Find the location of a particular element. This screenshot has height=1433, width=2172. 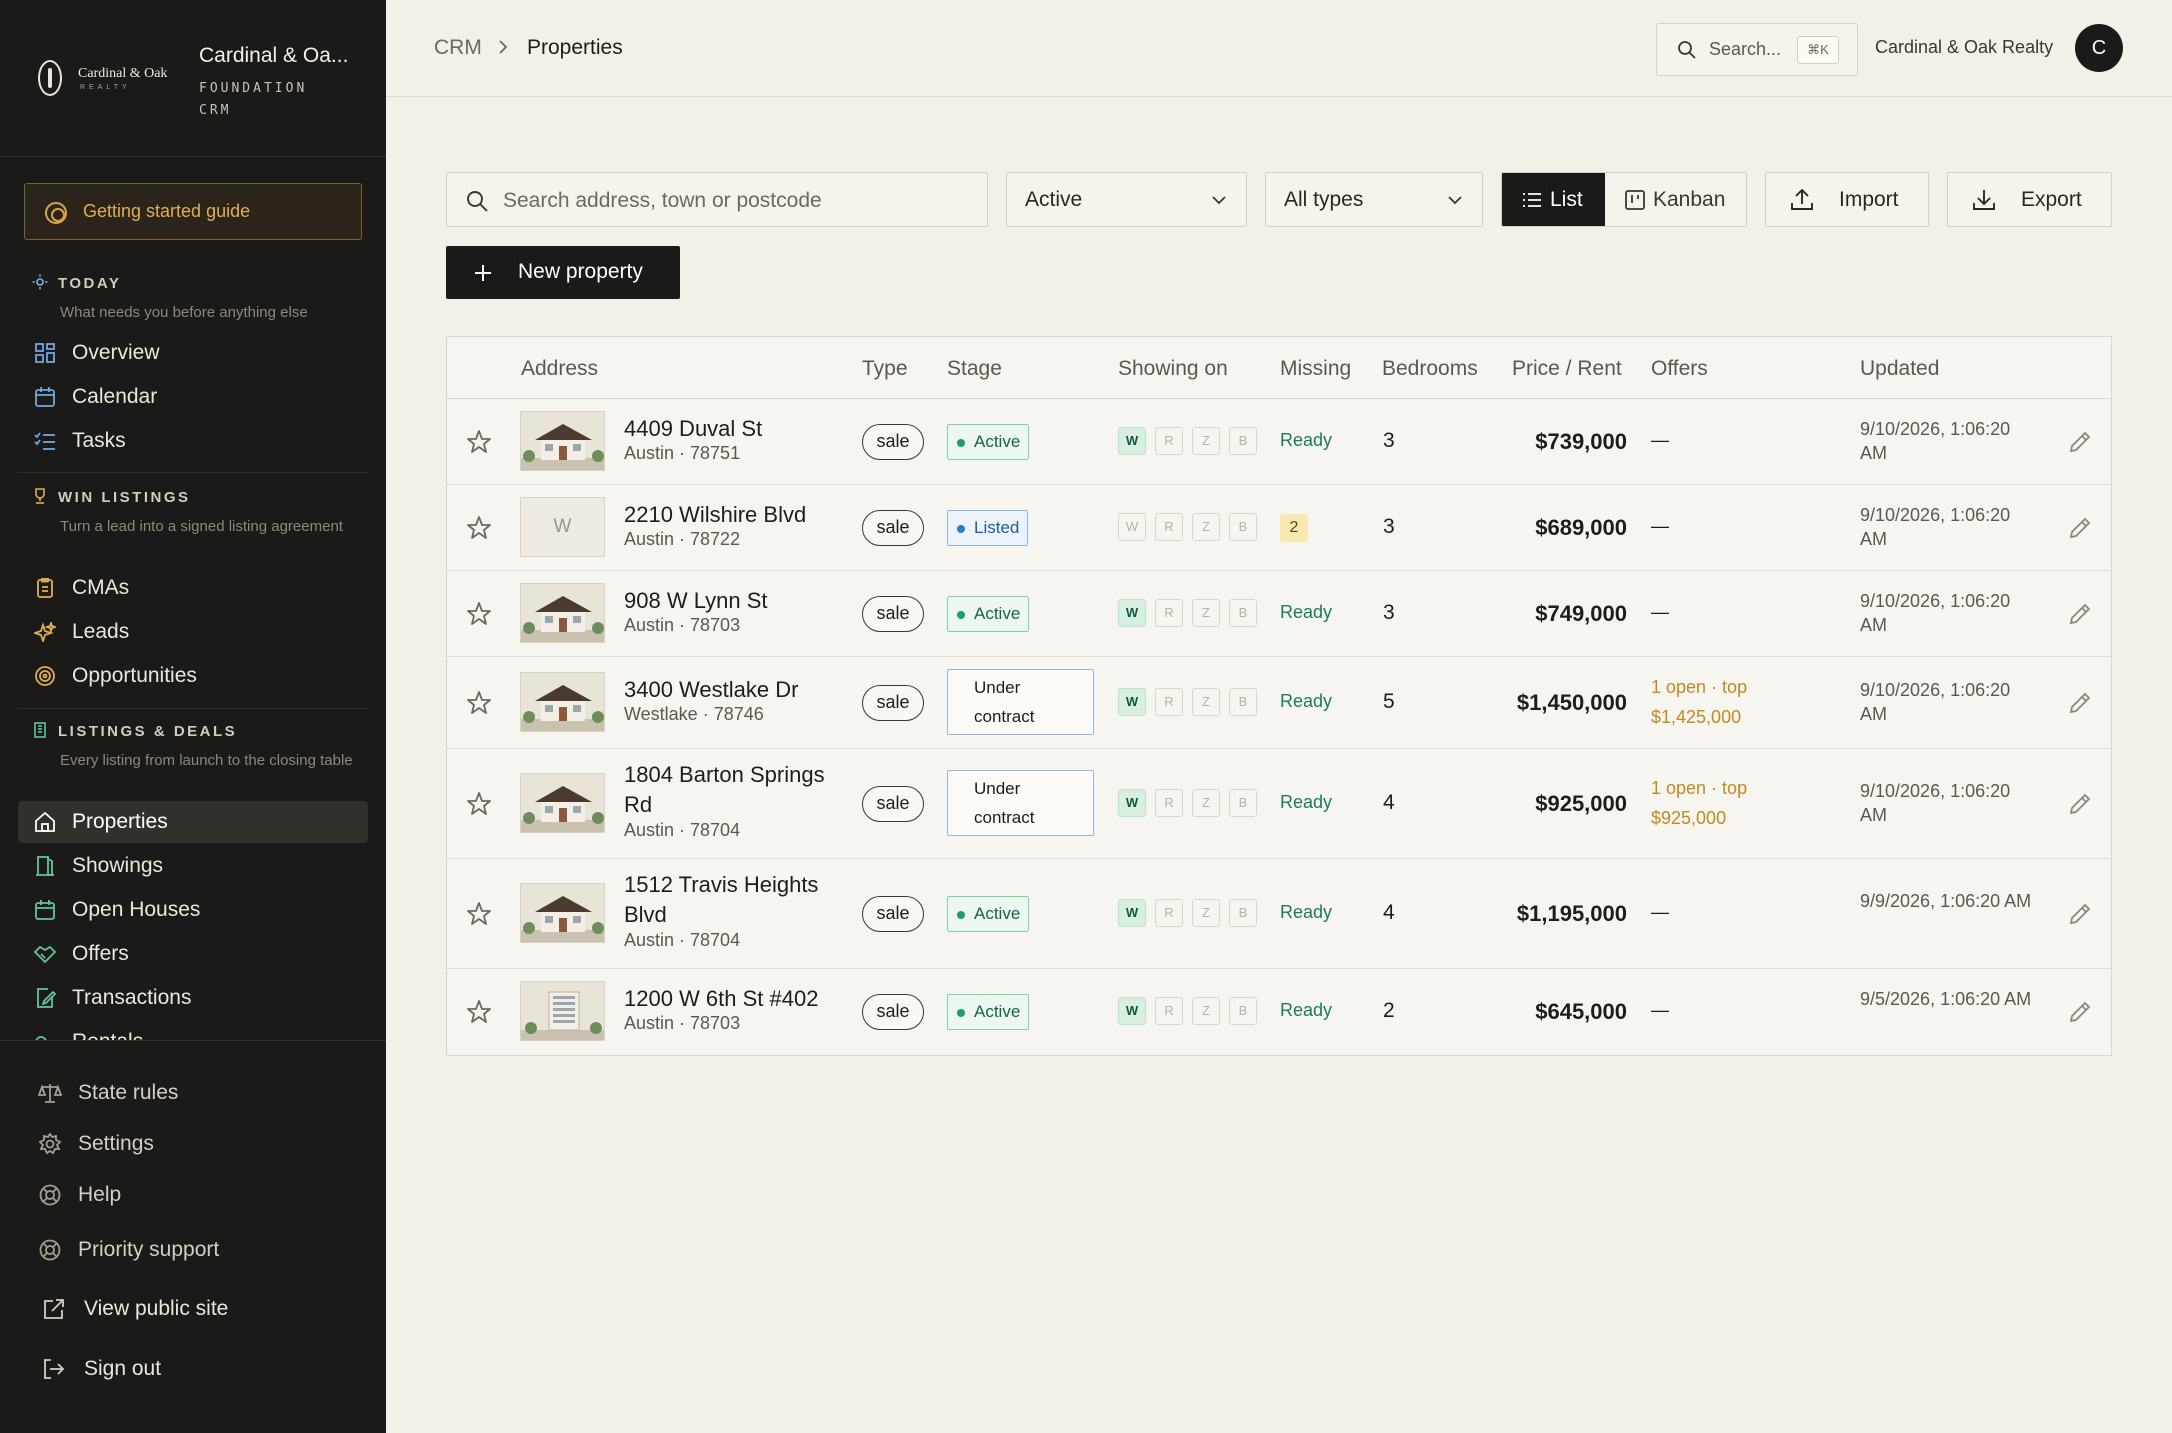

offers-summary: 1 open · top $1,425,000 is located at coordinates (1721, 702).